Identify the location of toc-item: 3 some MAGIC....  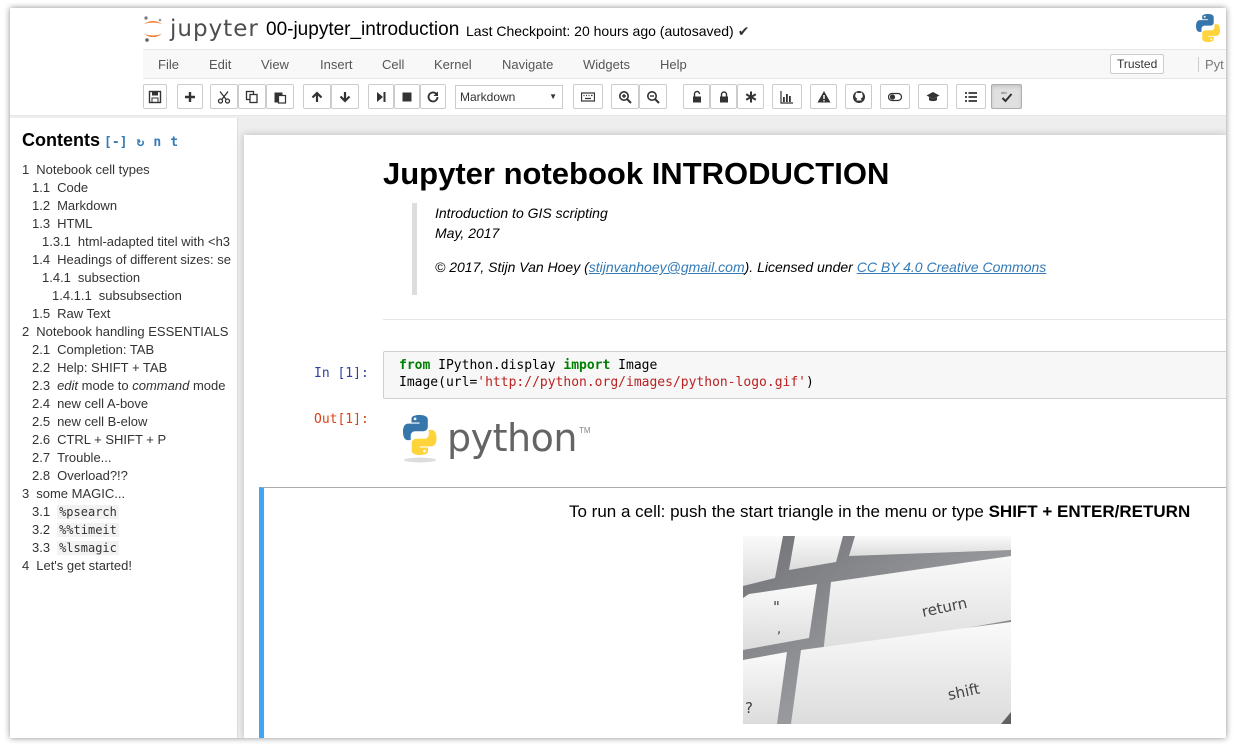
(123, 494).